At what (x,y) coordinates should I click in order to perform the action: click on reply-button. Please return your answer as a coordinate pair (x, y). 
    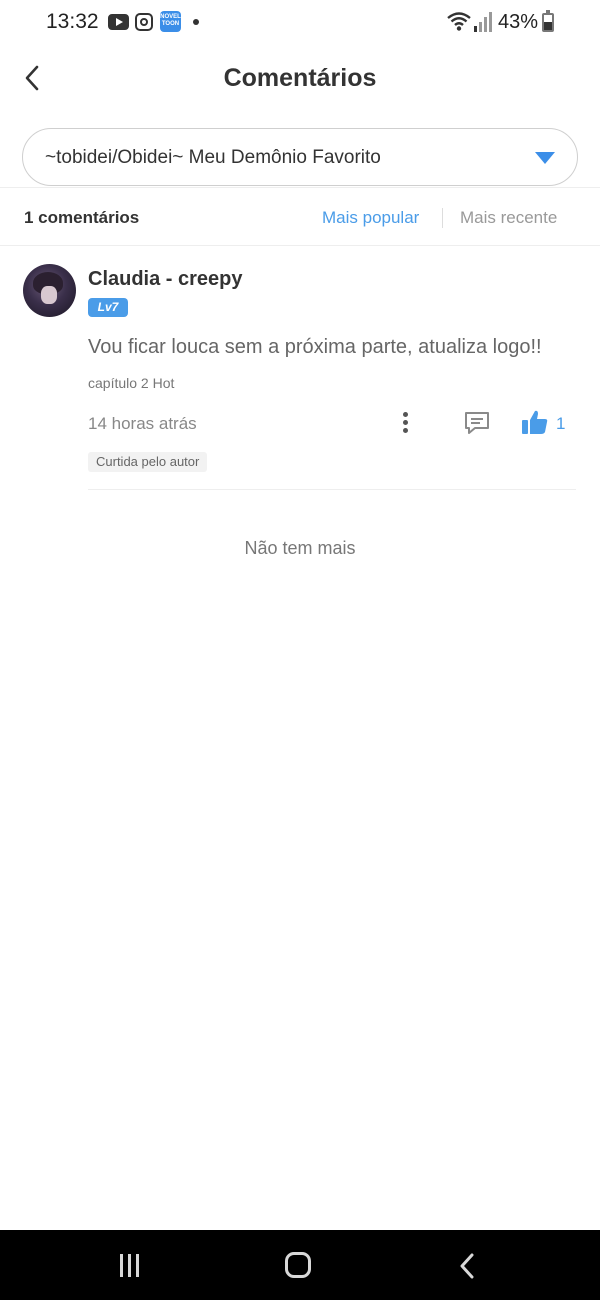
    Looking at the image, I should click on (477, 423).